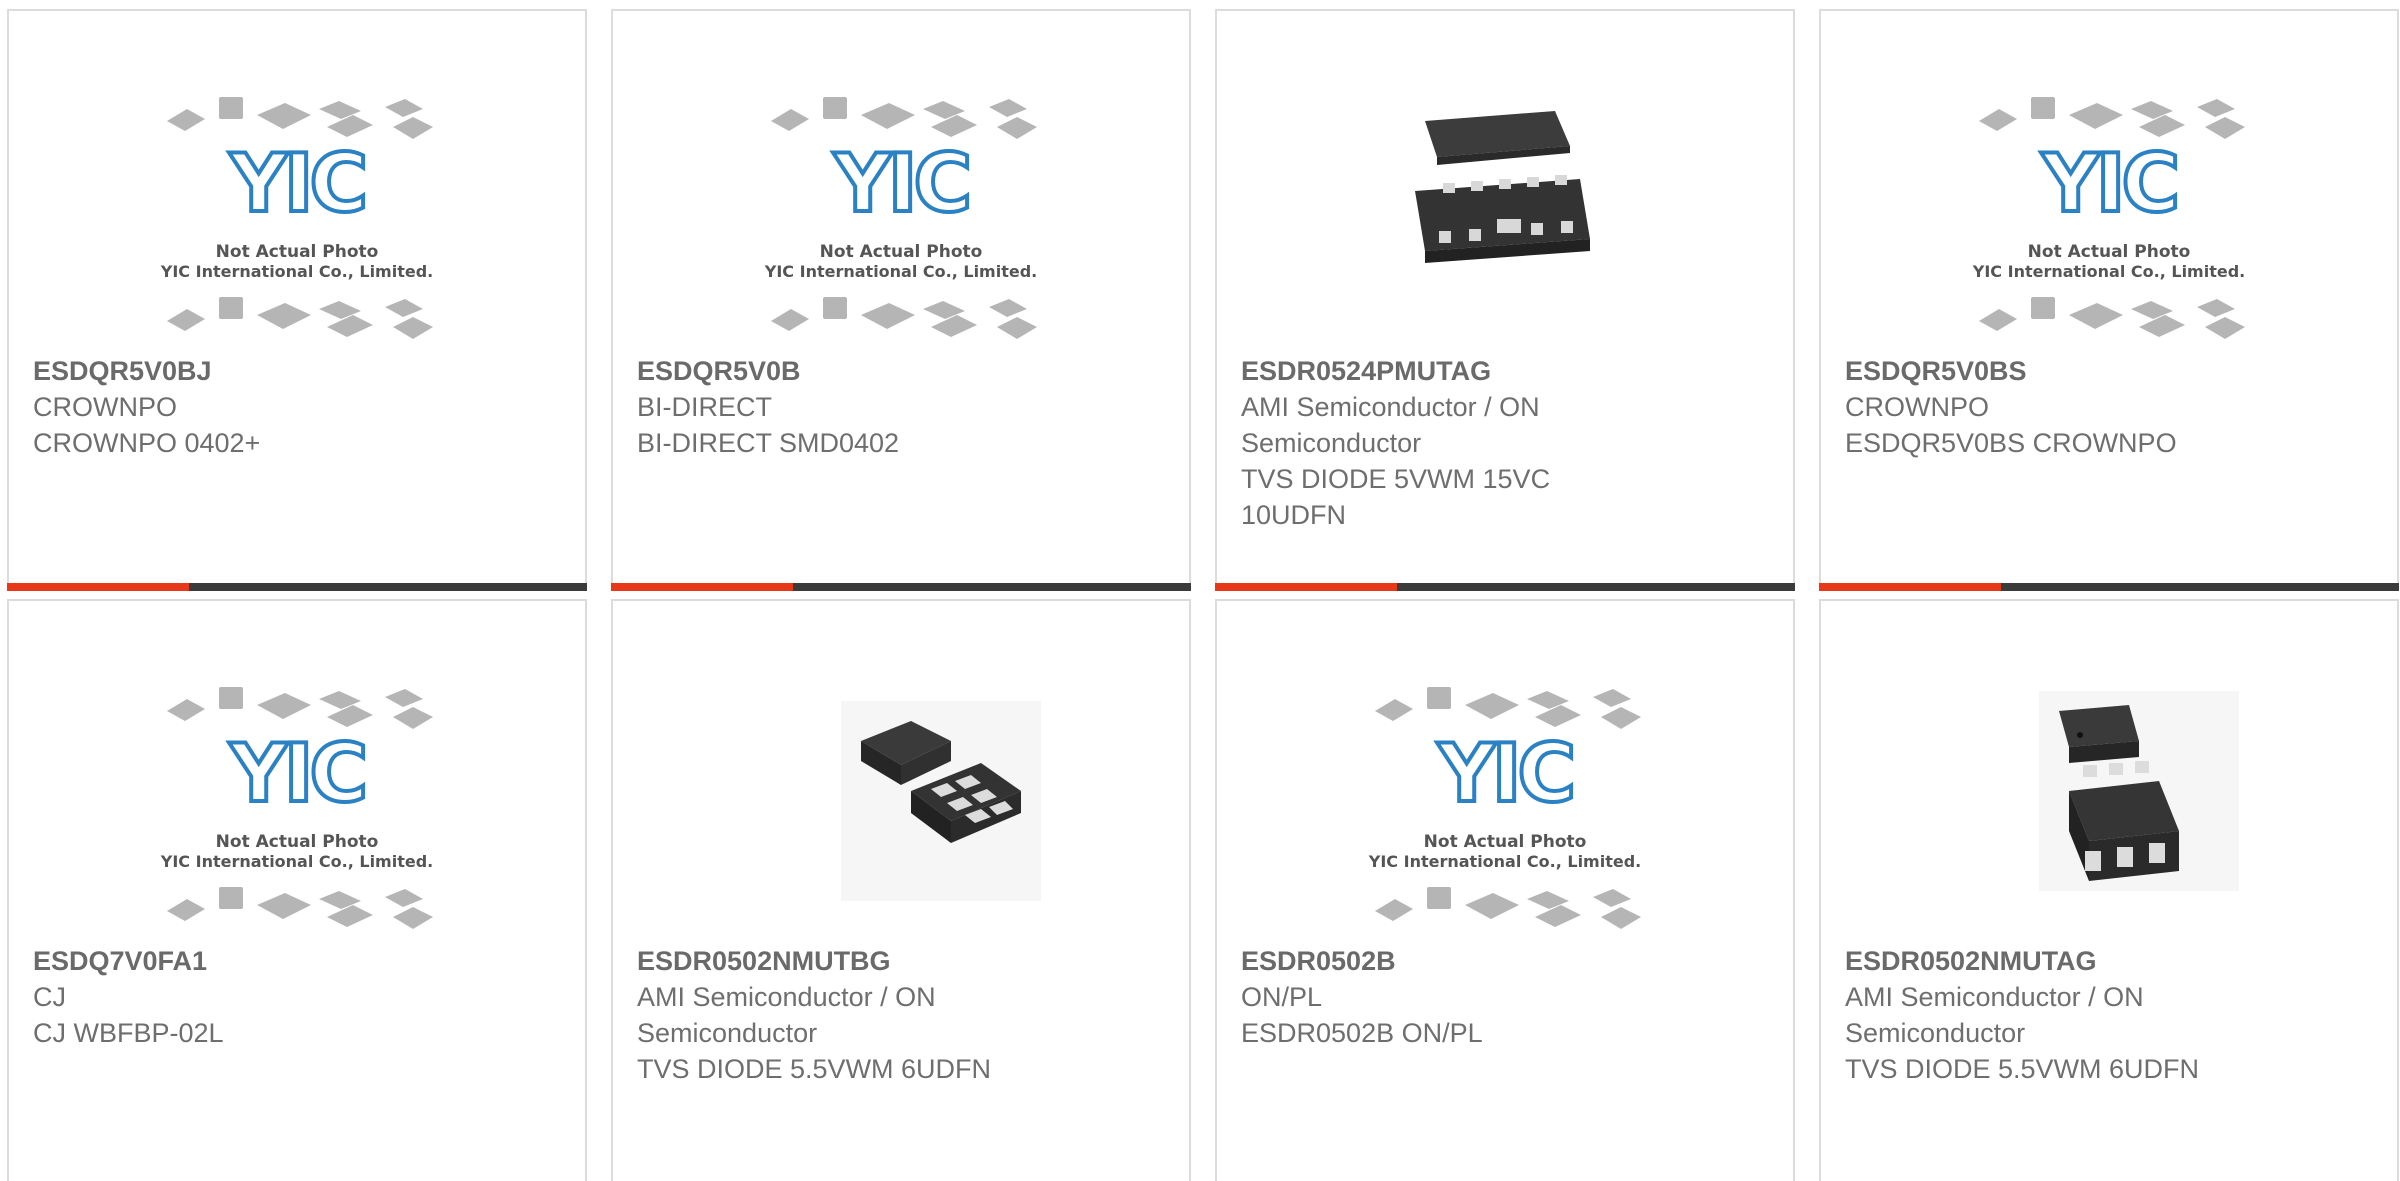 This screenshot has height=1181, width=2400. I want to click on product-manufacturer: BI-DIRECT, so click(704, 407).